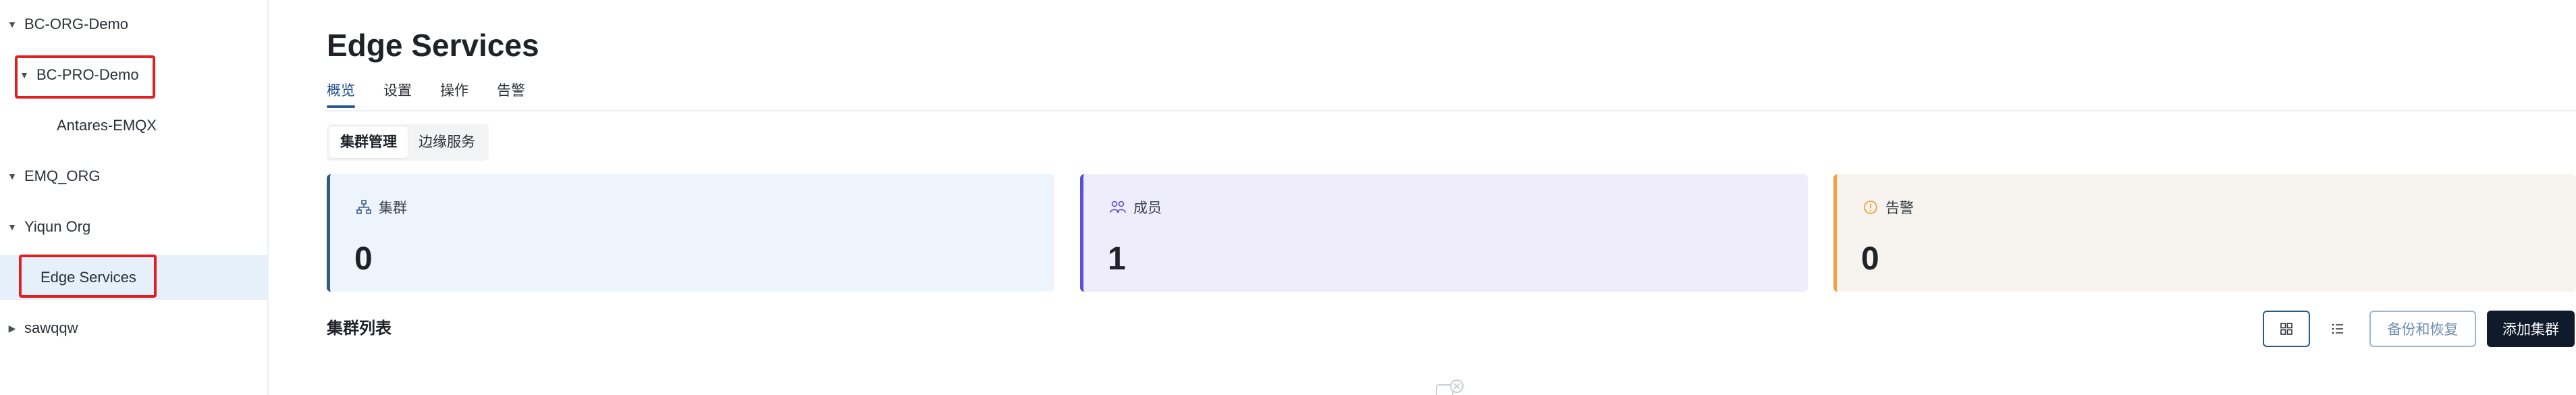  What do you see at coordinates (1871, 208) in the screenshot?
I see `alert-icon` at bounding box center [1871, 208].